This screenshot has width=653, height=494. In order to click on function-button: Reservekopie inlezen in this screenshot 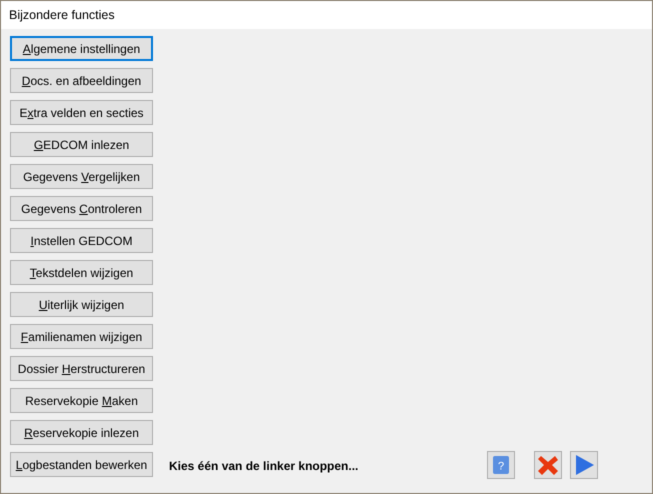, I will do `click(81, 432)`.